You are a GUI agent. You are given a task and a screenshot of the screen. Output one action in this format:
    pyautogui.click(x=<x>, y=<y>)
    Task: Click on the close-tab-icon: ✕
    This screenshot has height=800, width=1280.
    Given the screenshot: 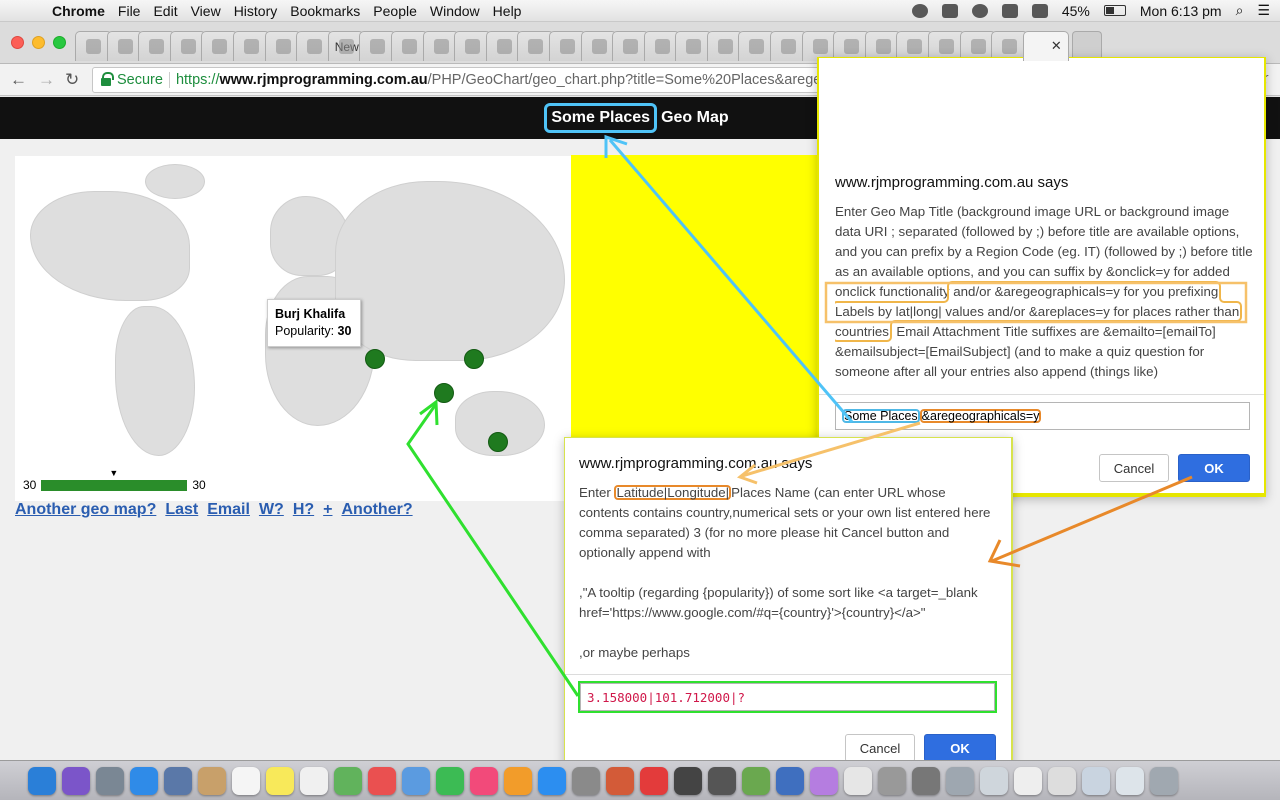 What is the action you would take?
    pyautogui.click(x=1056, y=46)
    